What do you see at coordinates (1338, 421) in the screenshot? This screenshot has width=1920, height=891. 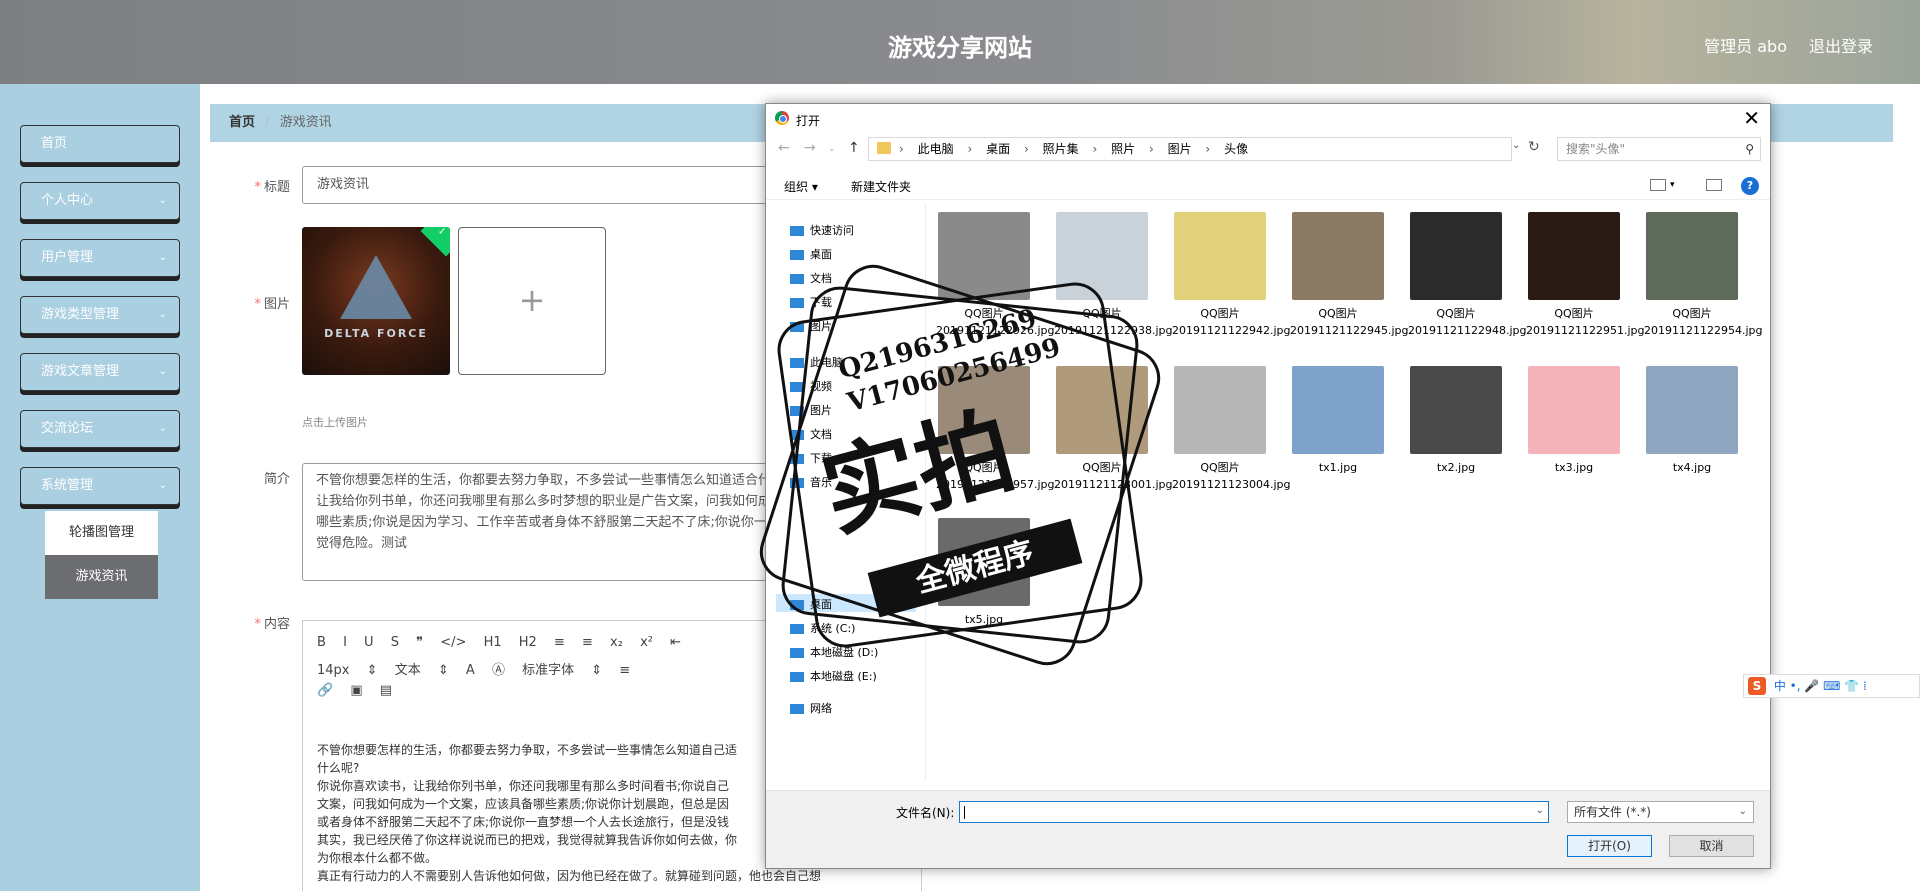 I see `file-item: tx1.jpg` at bounding box center [1338, 421].